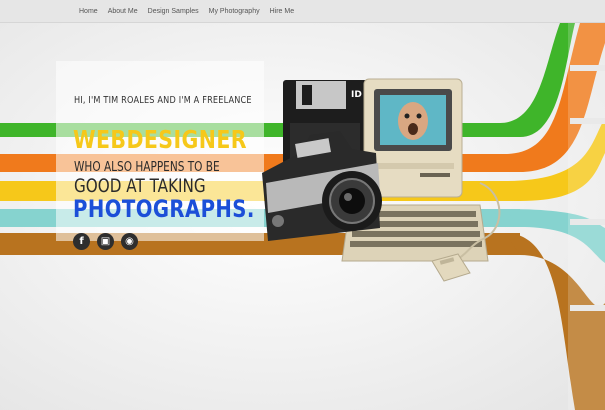 The height and width of the screenshot is (410, 605). What do you see at coordinates (88, 11) in the screenshot?
I see `nav-home: Home` at bounding box center [88, 11].